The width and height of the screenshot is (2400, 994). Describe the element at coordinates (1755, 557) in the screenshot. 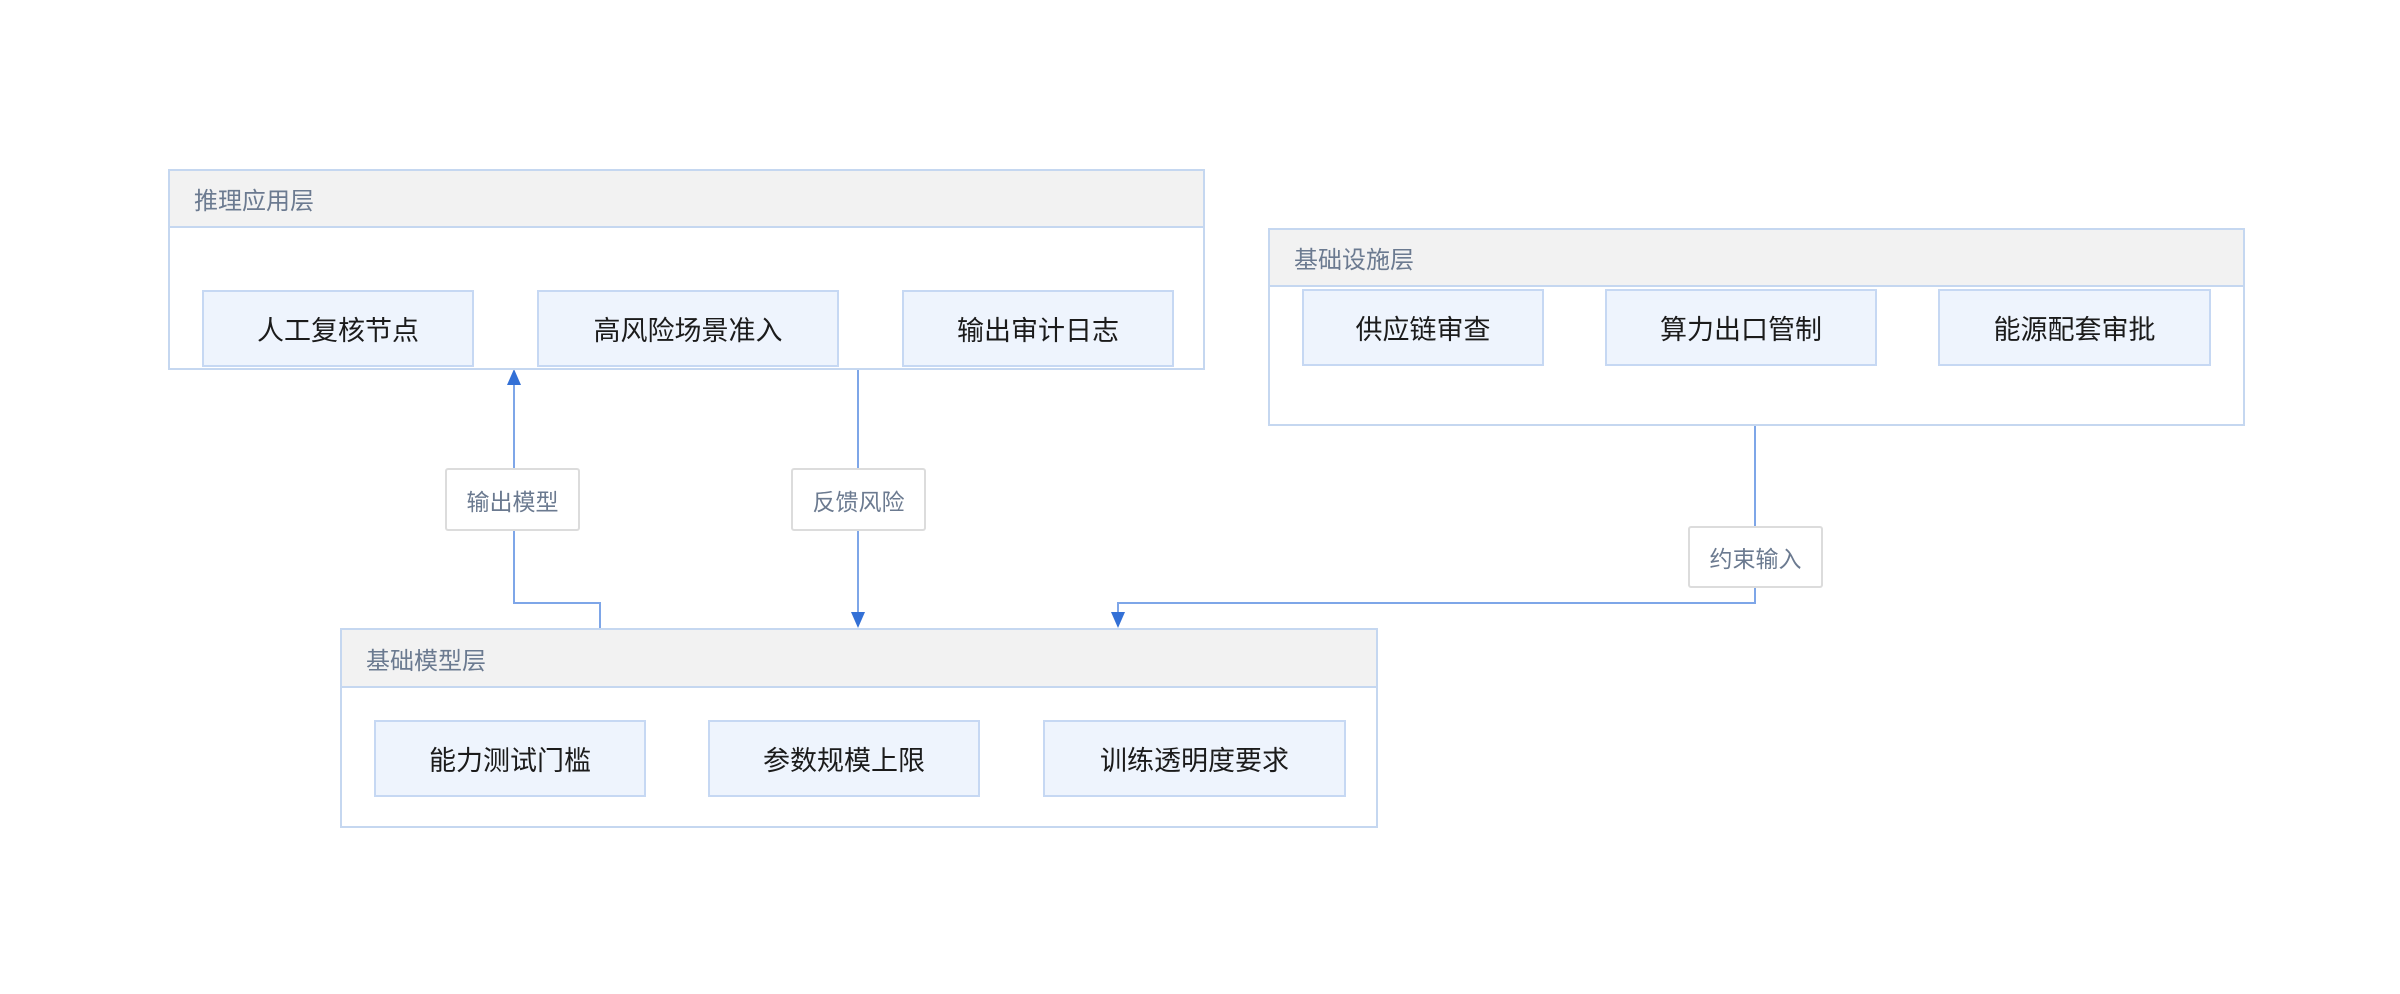

I see `edge-label-constraint-input: 约束输入` at that location.